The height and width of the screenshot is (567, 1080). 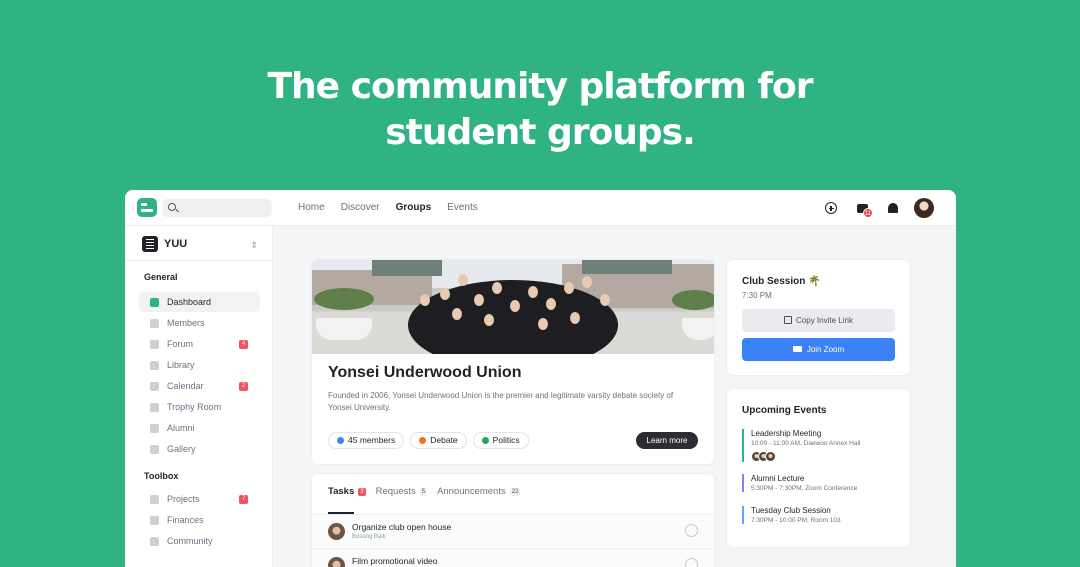 I want to click on join-zoom-button: Join Zoom, so click(x=818, y=349).